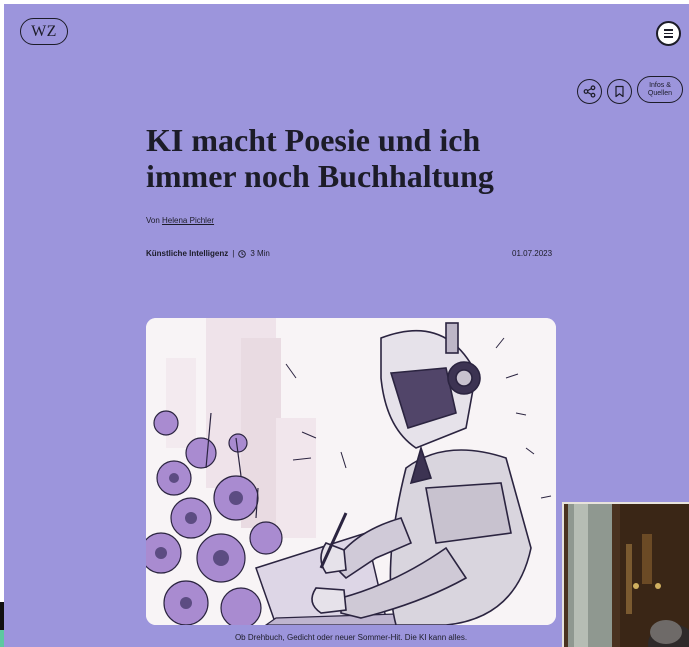  I want to click on author-link: Helena Pichler, so click(188, 220).